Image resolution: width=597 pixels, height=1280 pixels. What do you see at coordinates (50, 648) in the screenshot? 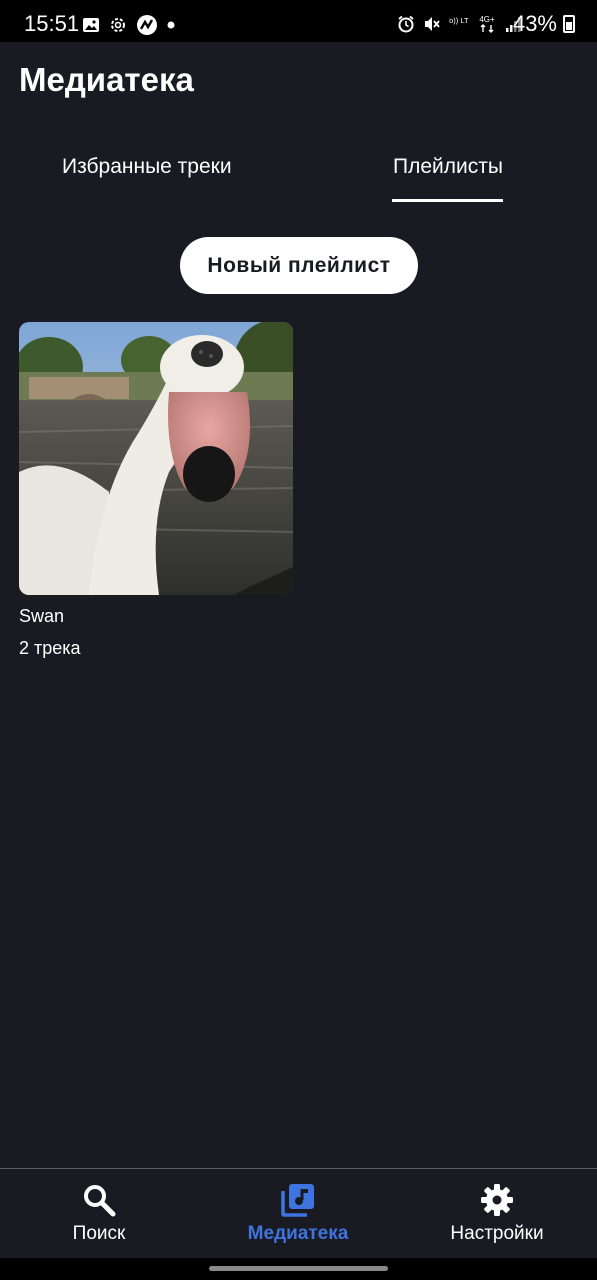
I see `playlist-track-count: 2 трека` at bounding box center [50, 648].